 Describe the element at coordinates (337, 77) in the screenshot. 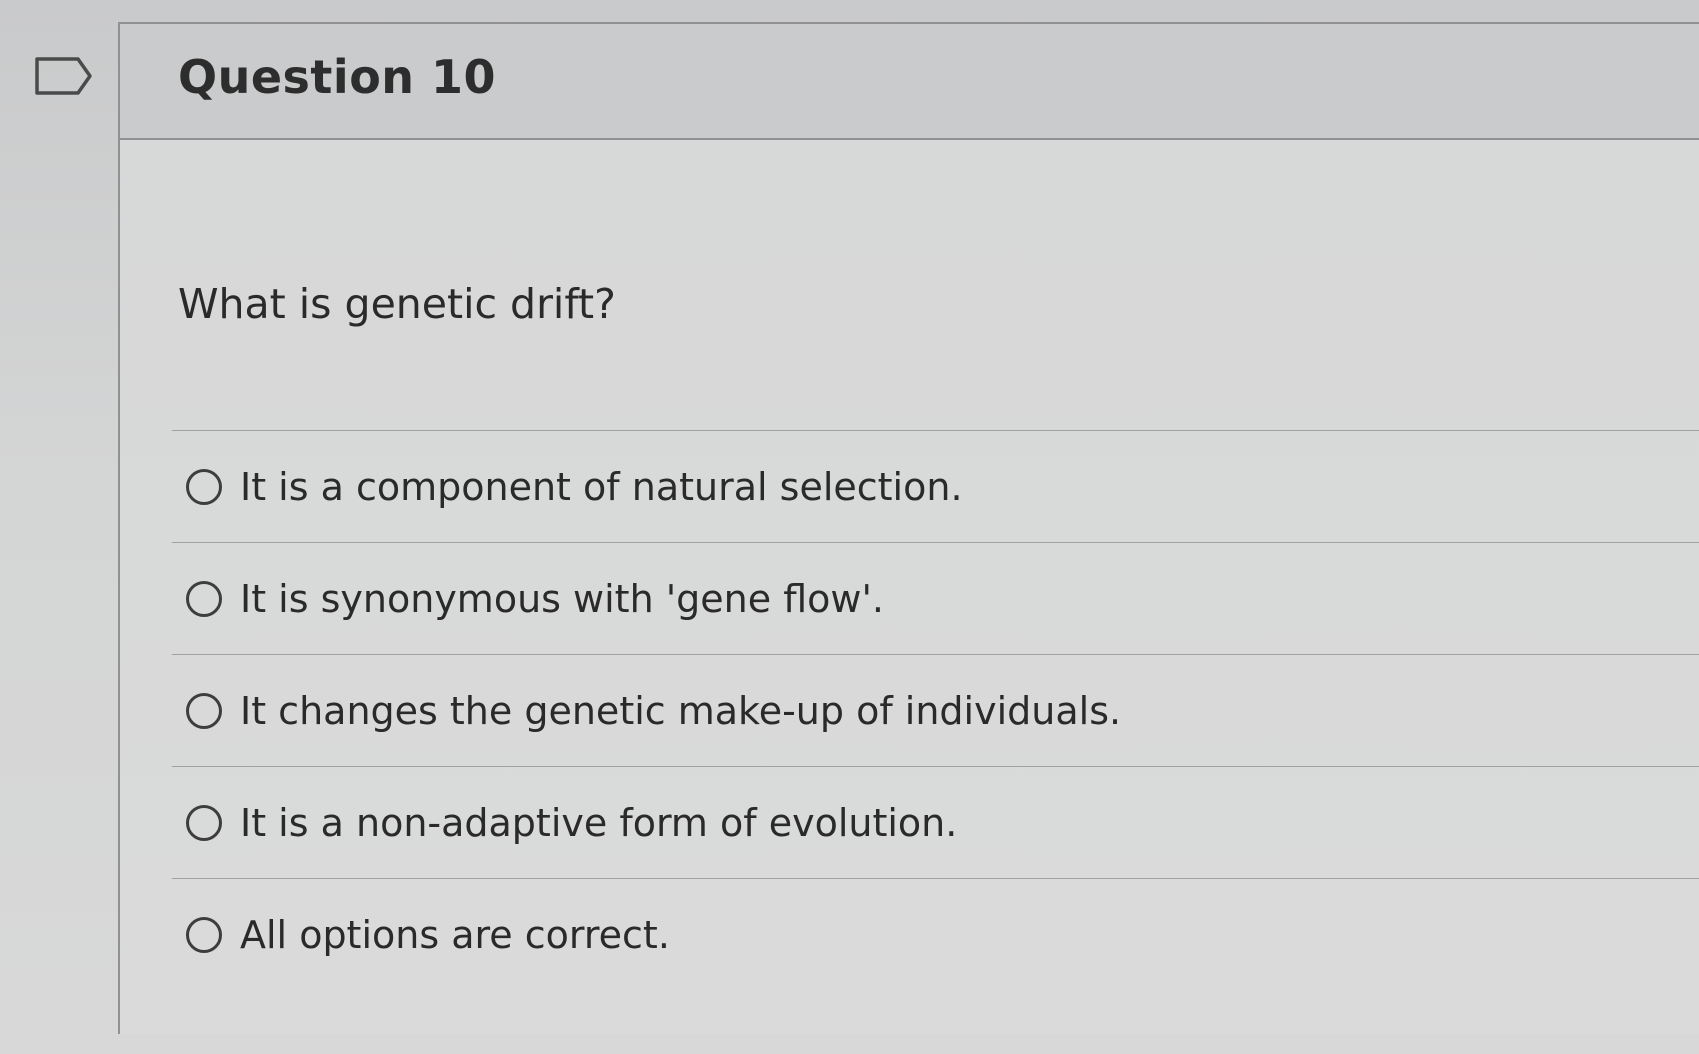

I see `question-title: Question 10` at that location.